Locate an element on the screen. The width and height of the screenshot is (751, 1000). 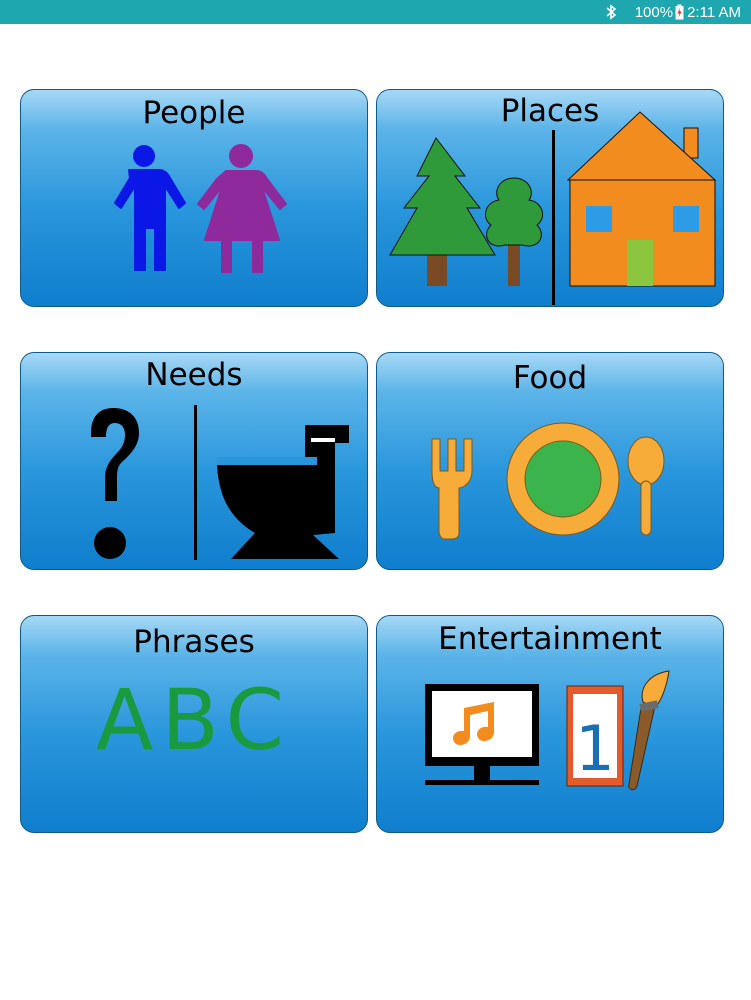
battery-percent: 100% is located at coordinates (654, 12).